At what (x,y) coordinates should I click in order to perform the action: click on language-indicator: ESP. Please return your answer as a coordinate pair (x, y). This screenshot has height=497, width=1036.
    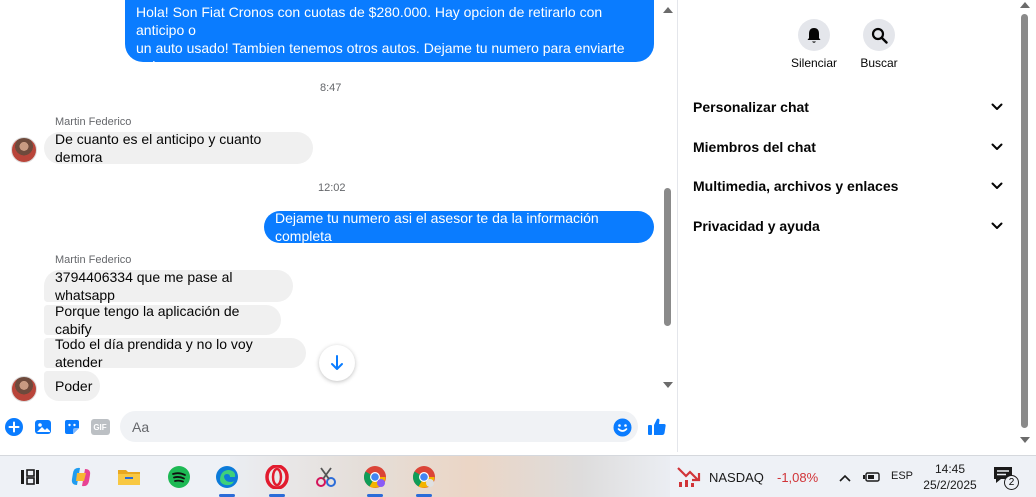
    Looking at the image, I should click on (902, 476).